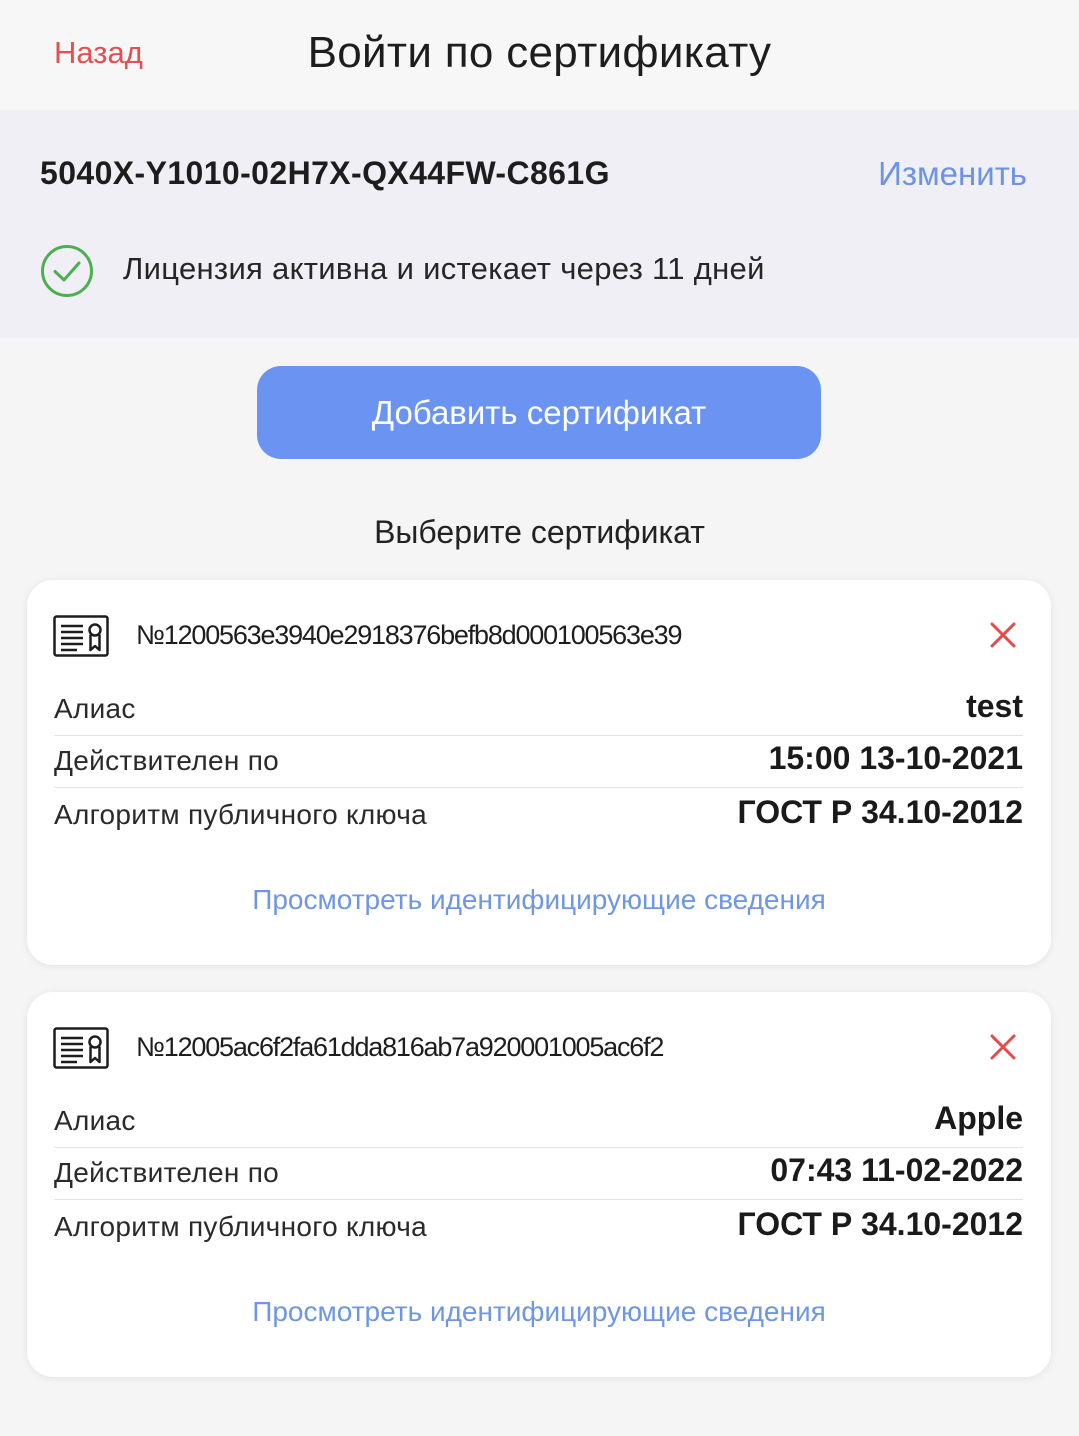 This screenshot has height=1436, width=1079. I want to click on valid-until-value: 15:00 13-10-2021, so click(895, 758).